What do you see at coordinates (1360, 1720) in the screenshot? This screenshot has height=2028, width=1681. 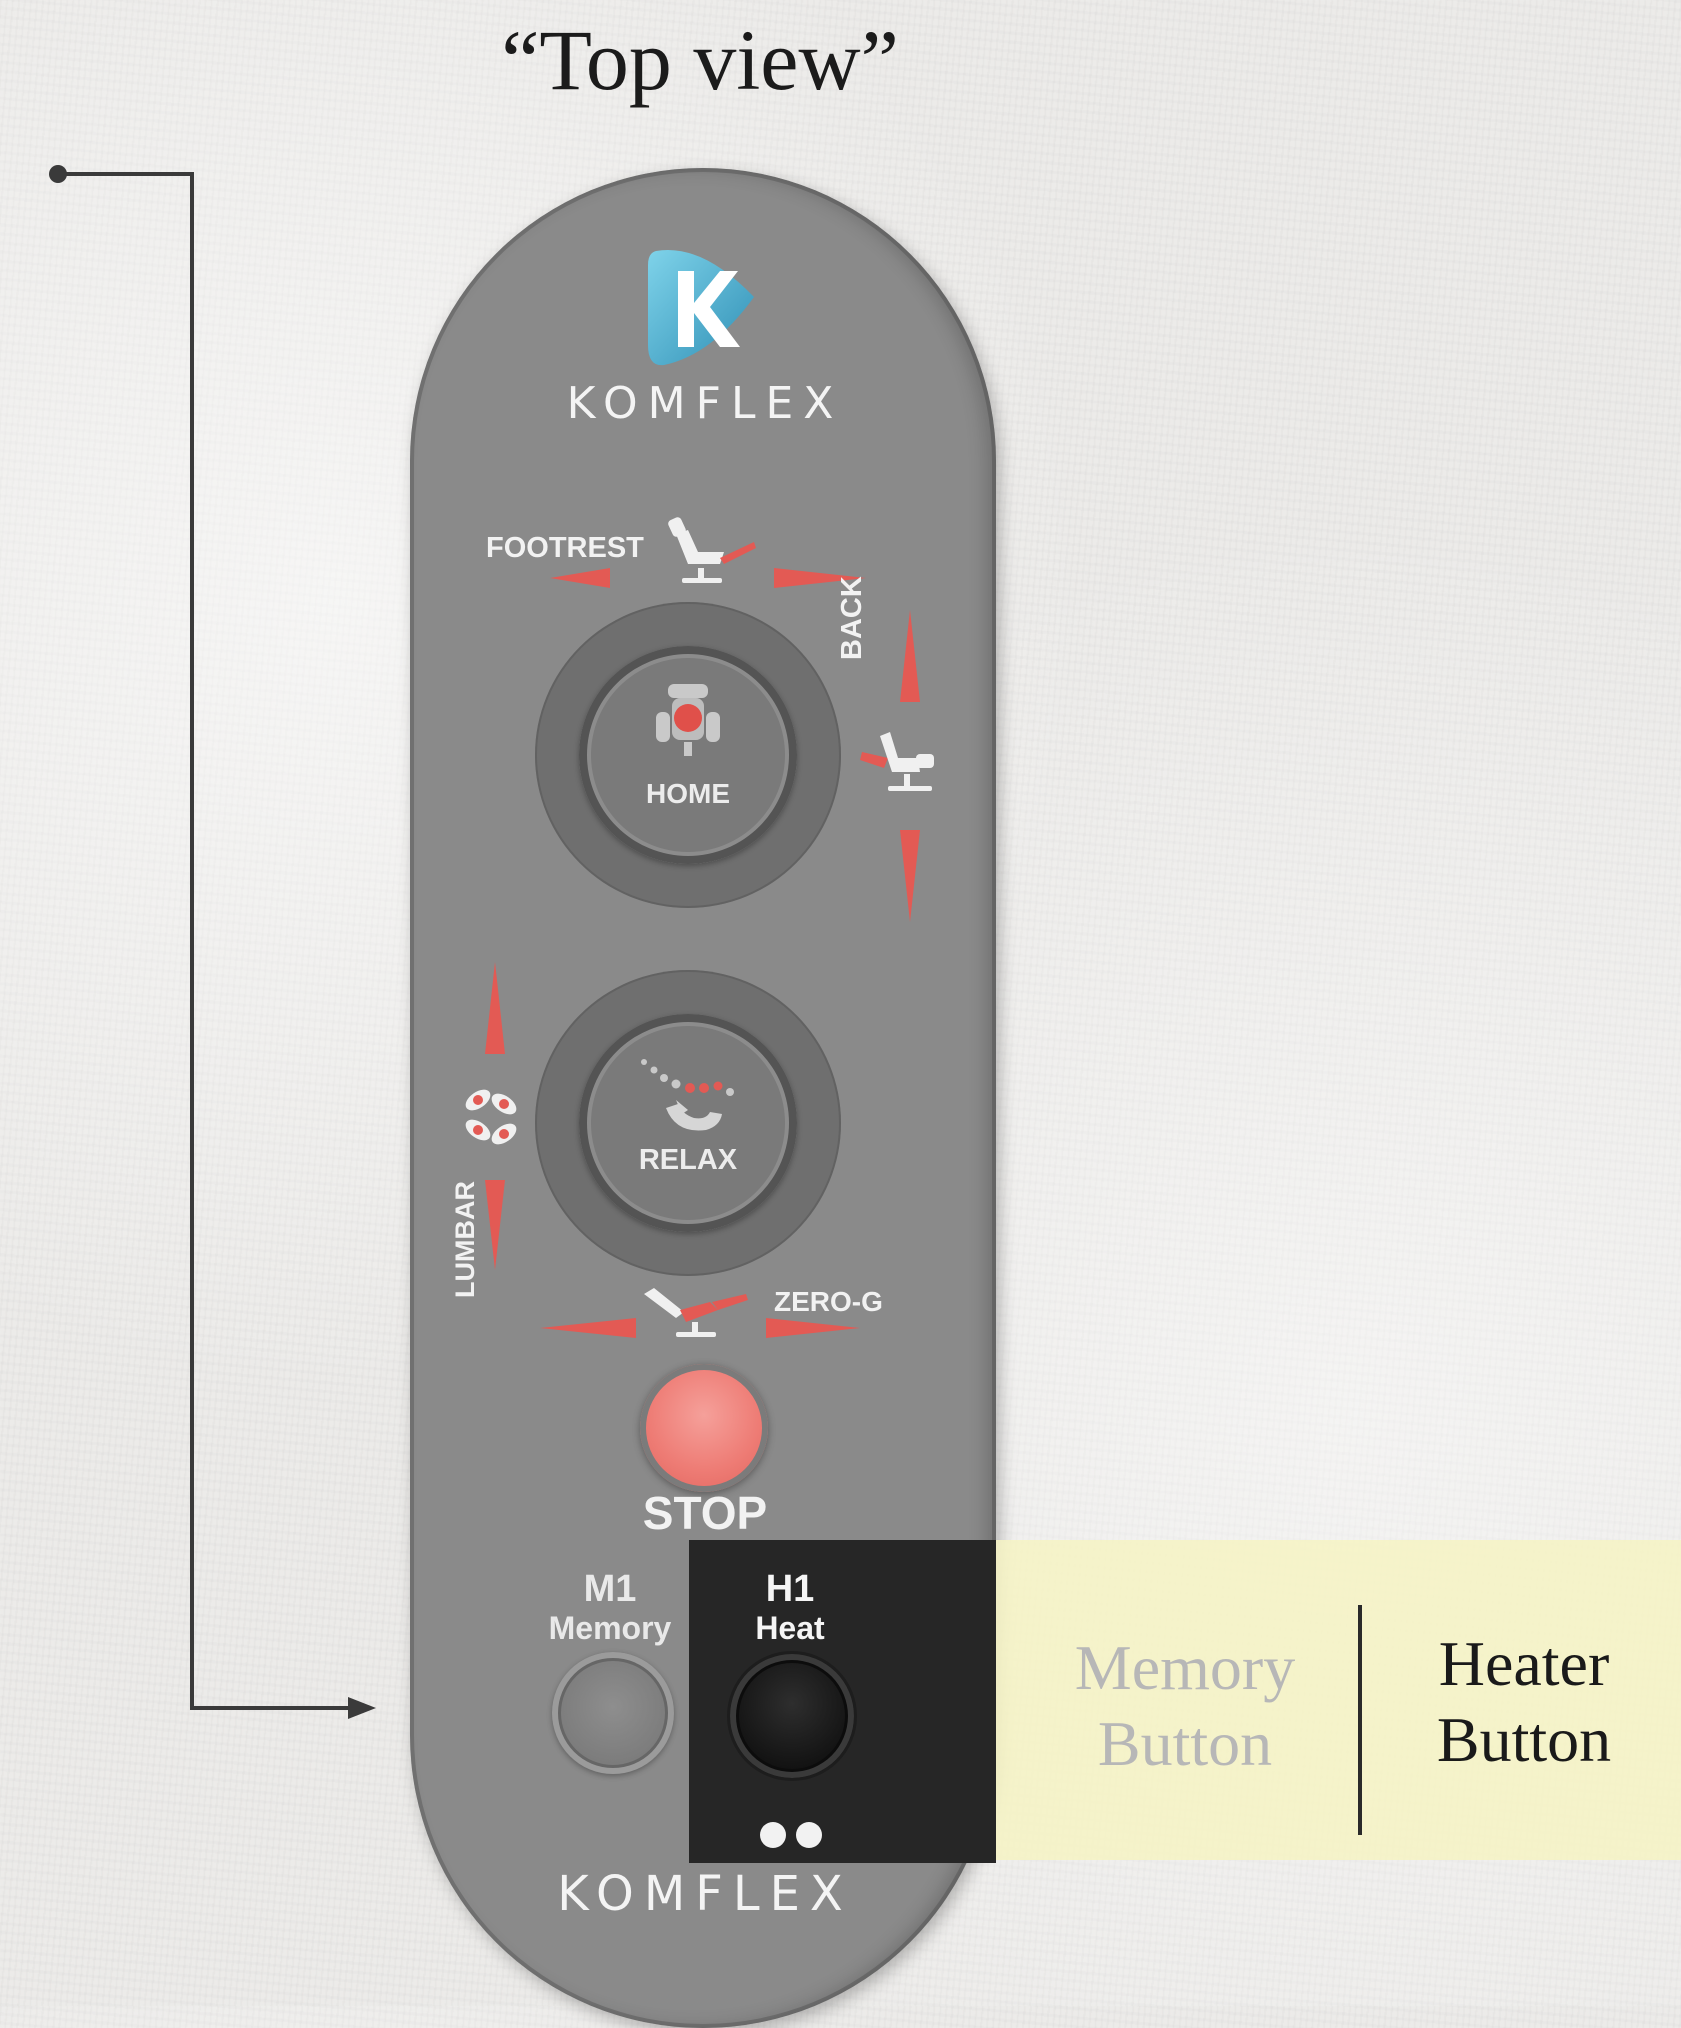 I see `callout-divider` at bounding box center [1360, 1720].